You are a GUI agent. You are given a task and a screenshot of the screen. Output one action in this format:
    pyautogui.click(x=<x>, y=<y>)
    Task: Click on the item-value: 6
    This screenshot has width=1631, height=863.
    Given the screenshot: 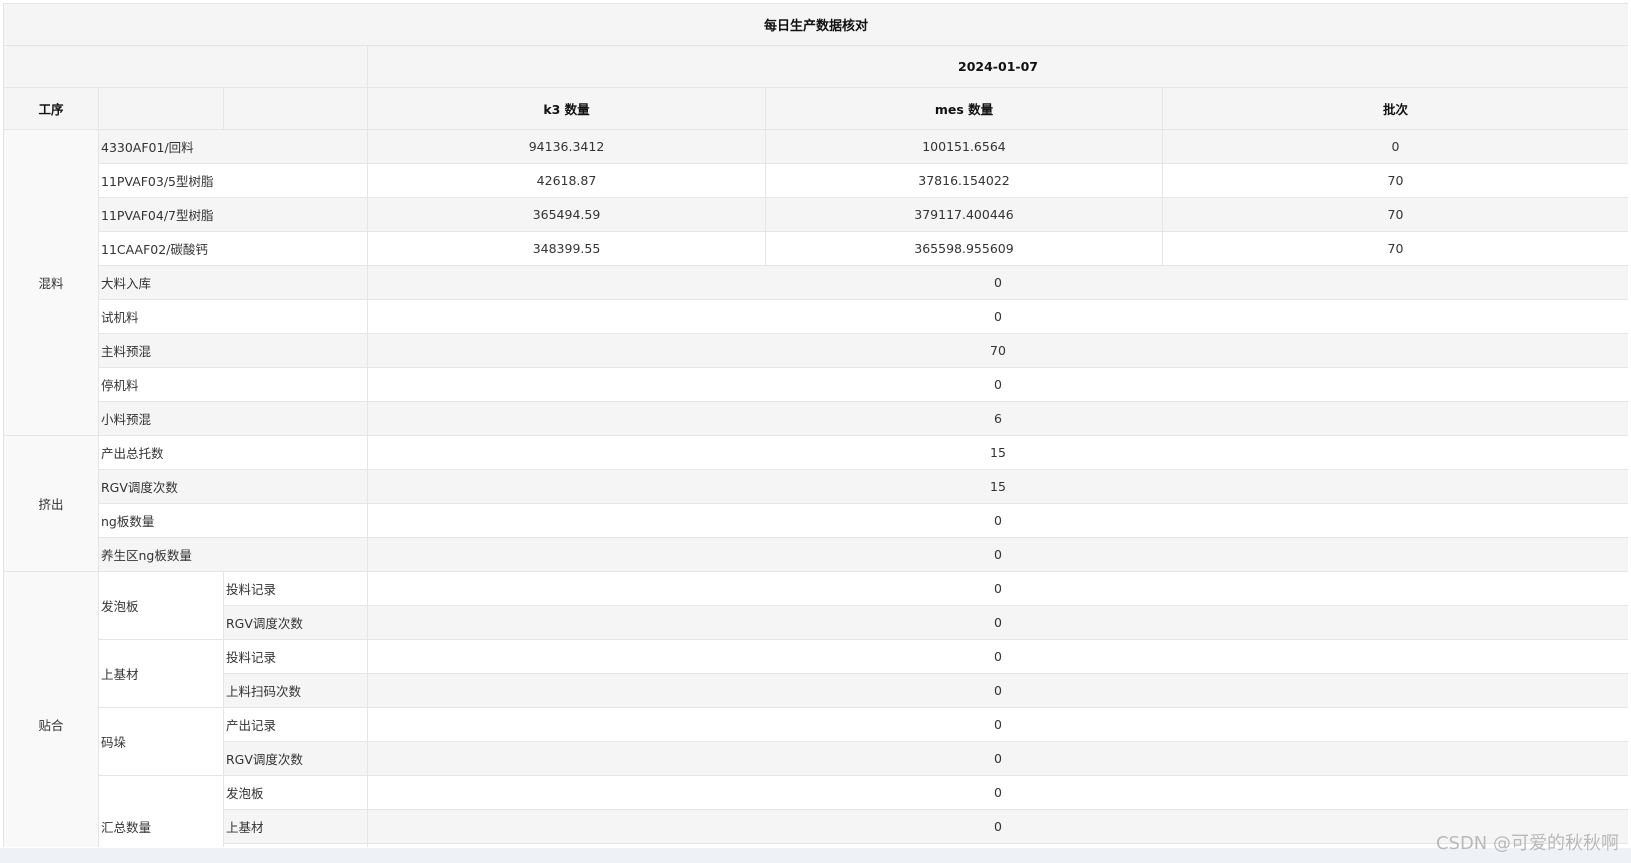 What is the action you would take?
    pyautogui.click(x=997, y=418)
    